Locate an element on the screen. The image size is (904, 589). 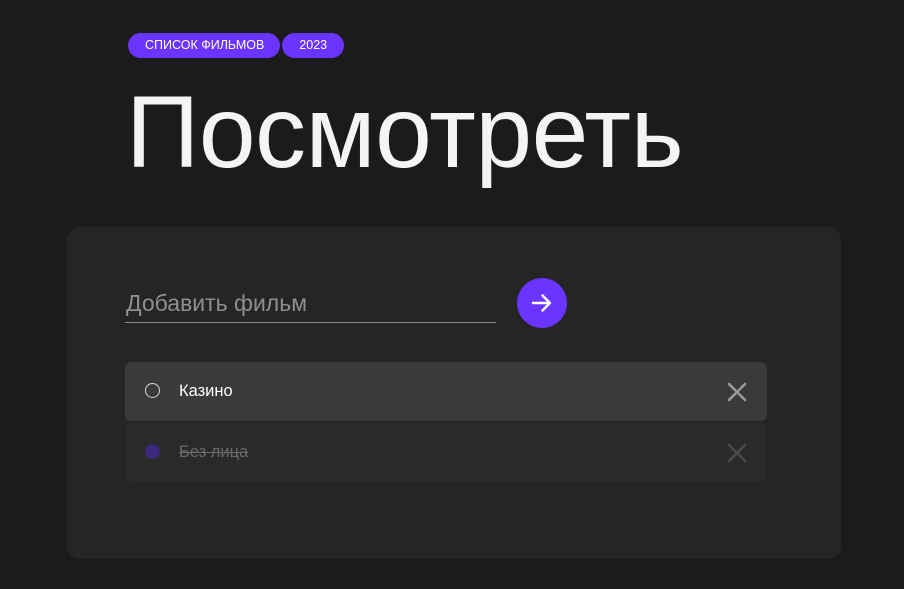
tag-year: 2023 is located at coordinates (313, 45).